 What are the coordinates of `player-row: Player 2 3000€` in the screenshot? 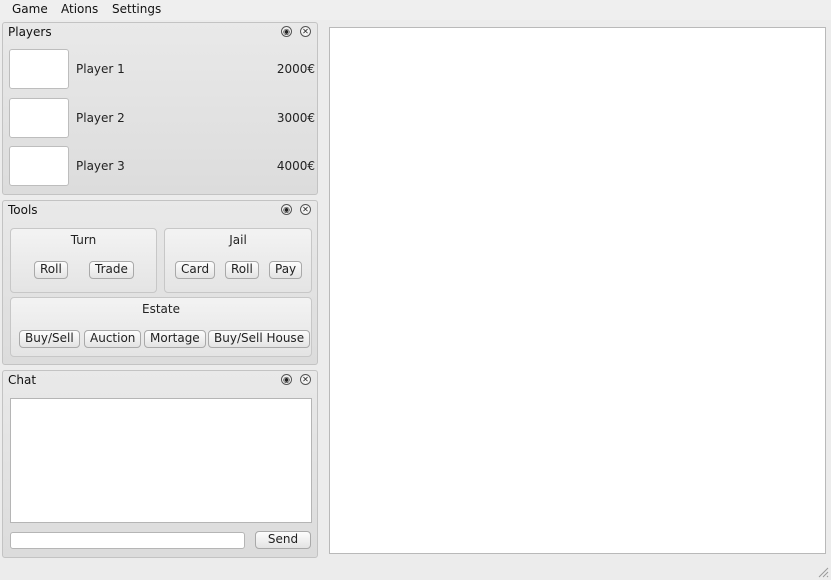 It's located at (162, 119).